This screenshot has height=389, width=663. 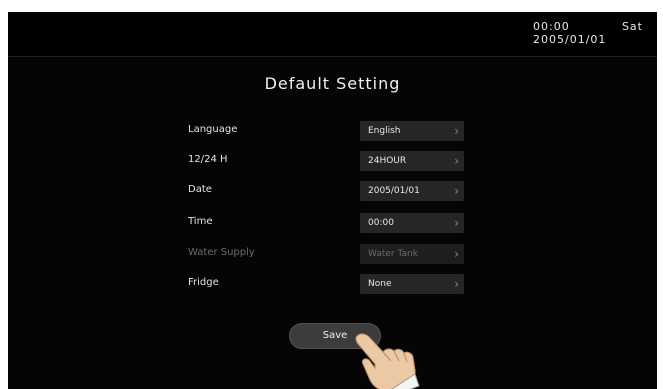 What do you see at coordinates (200, 221) in the screenshot?
I see `setting-label-time: Time` at bounding box center [200, 221].